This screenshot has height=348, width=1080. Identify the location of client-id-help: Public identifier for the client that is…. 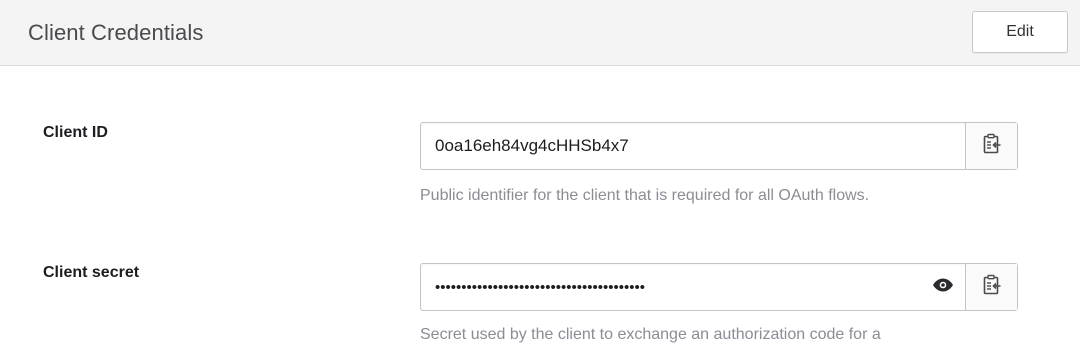
(645, 195).